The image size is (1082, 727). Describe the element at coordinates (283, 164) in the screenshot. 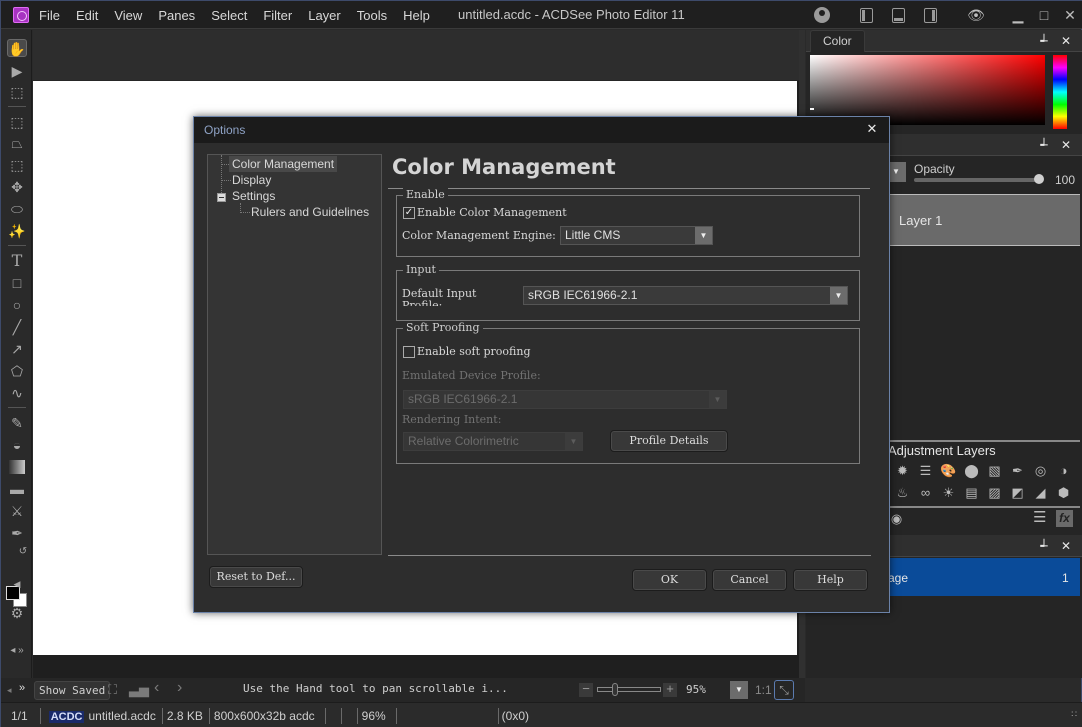

I see `tree-item-color-management: Color Management` at that location.